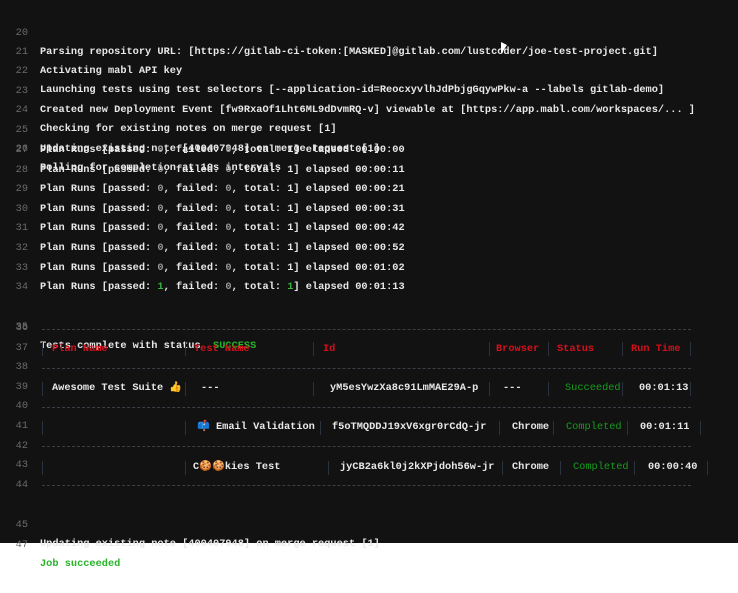  Describe the element at coordinates (21, 189) in the screenshot. I see `line-number: 29` at that location.